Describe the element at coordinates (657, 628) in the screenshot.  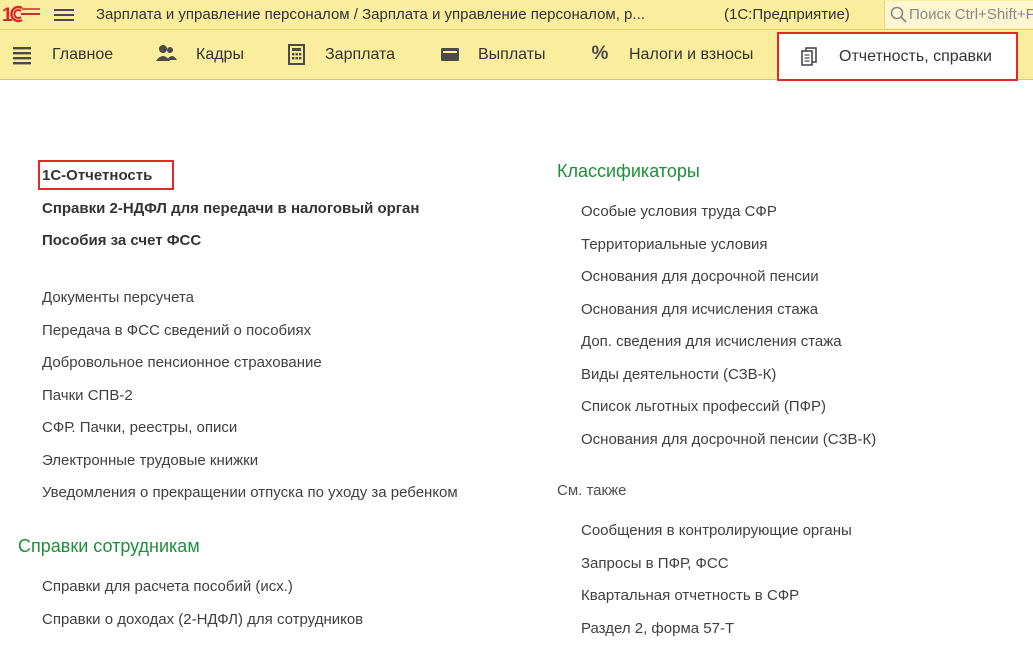
I see `link-form-57t: Раздел 2, форма 57-Т` at that location.